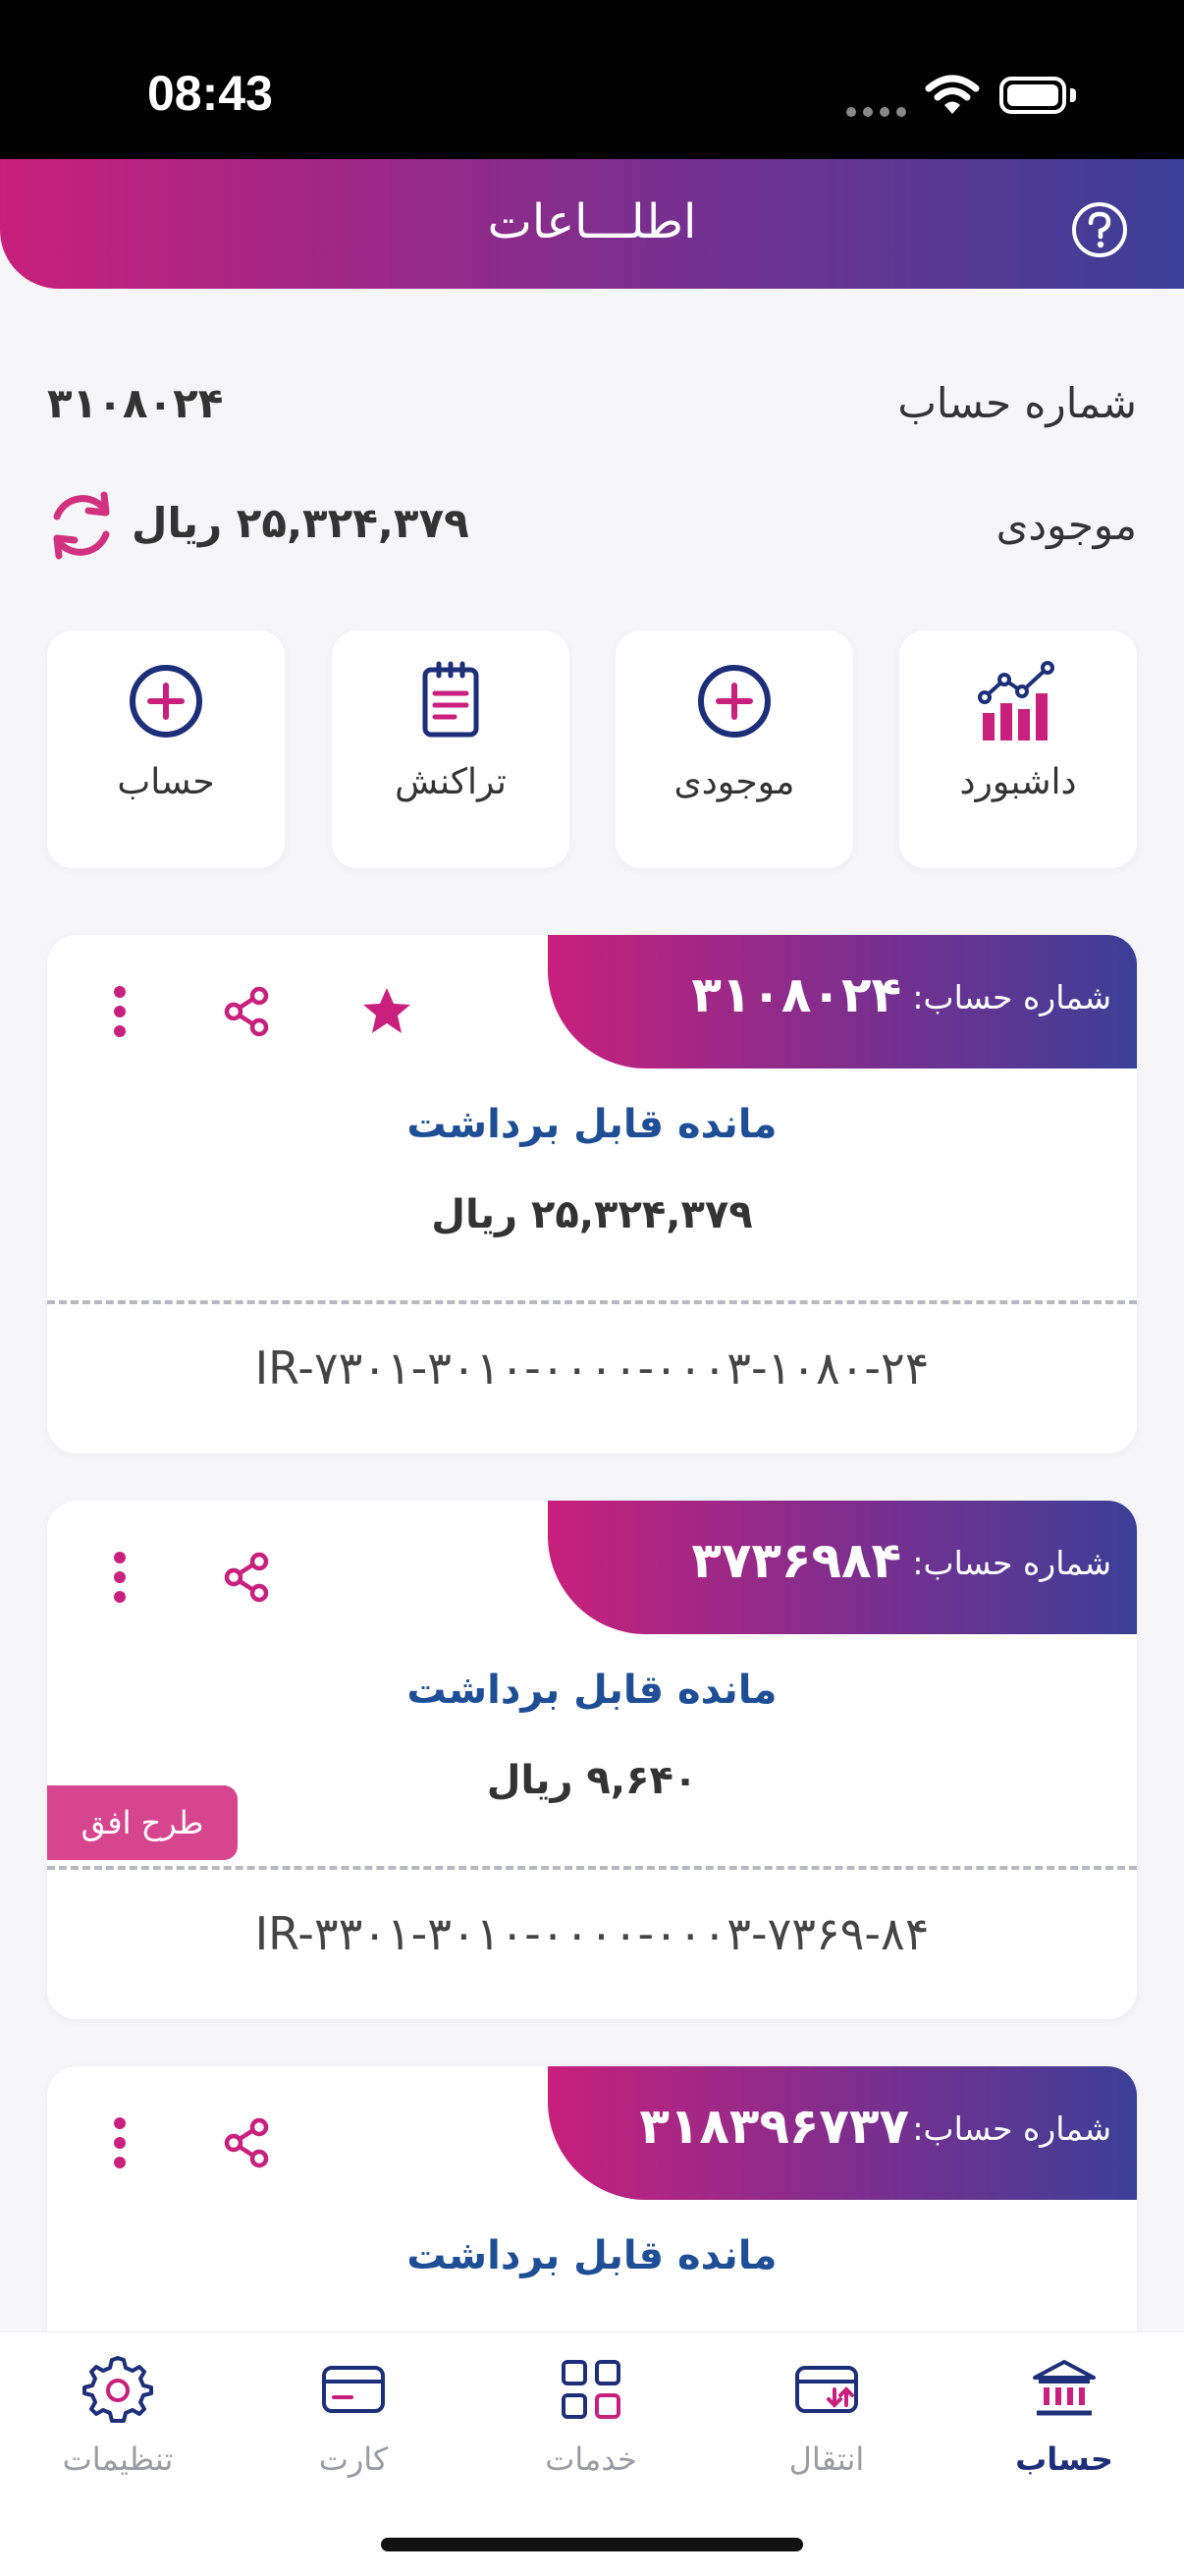 The width and height of the screenshot is (1184, 2576). I want to click on status-bar: 08:43, so click(592, 80).